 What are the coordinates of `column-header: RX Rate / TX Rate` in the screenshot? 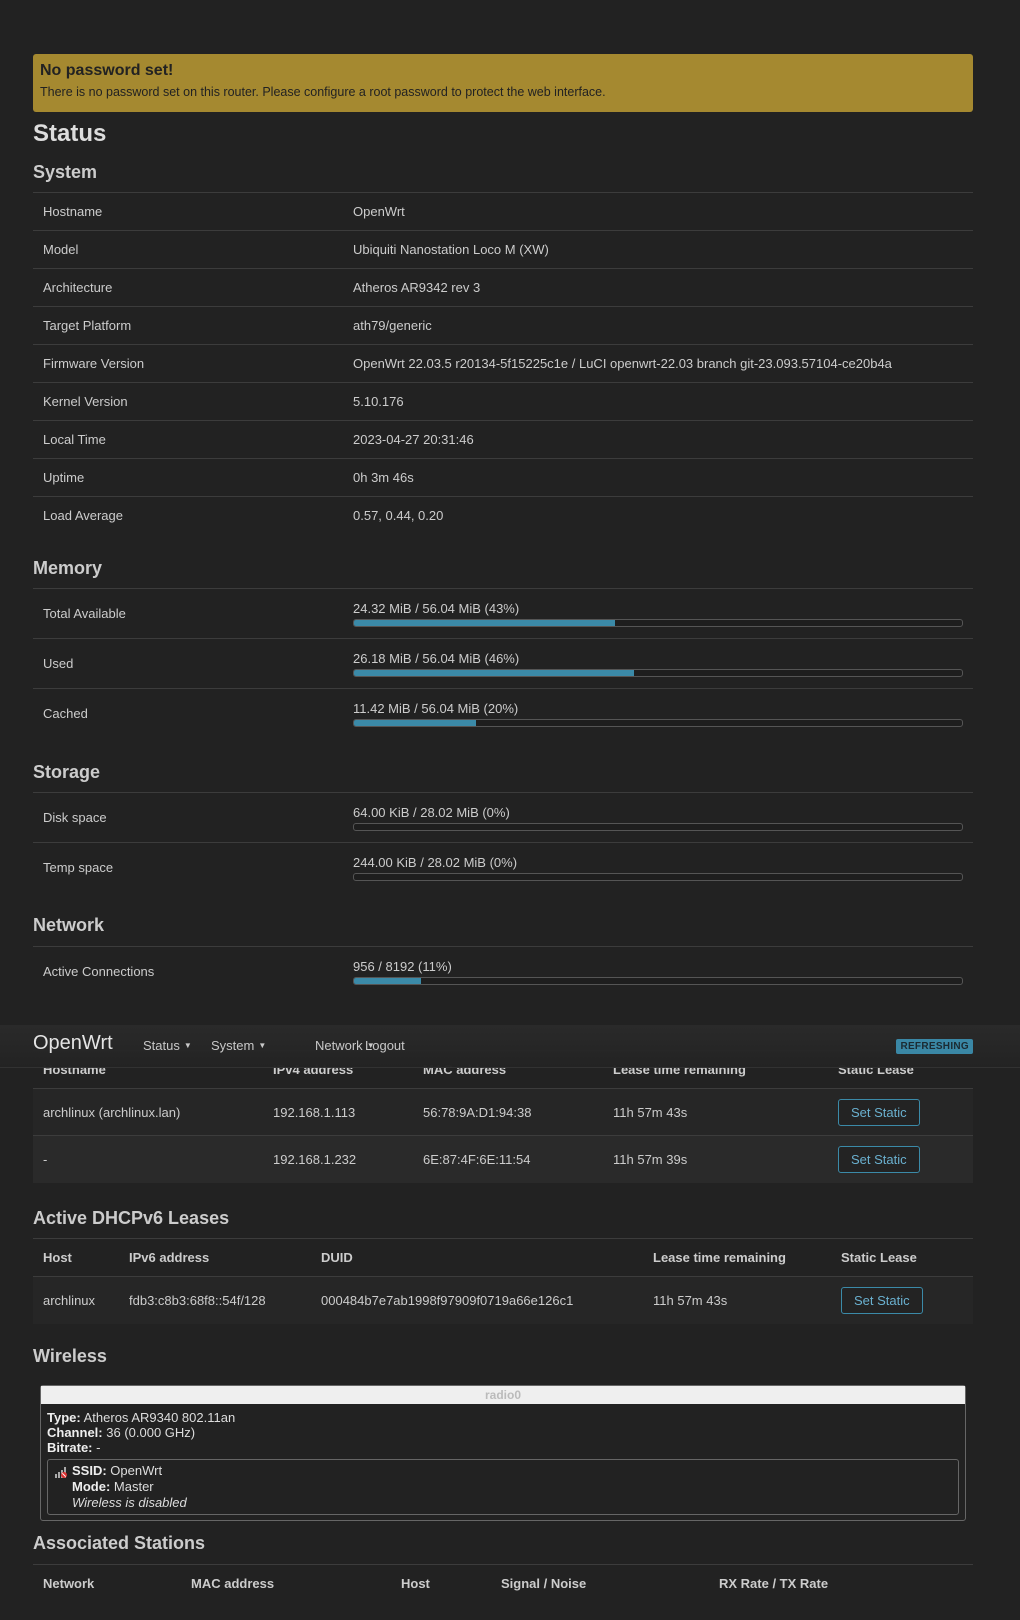 It's located at (841, 1583).